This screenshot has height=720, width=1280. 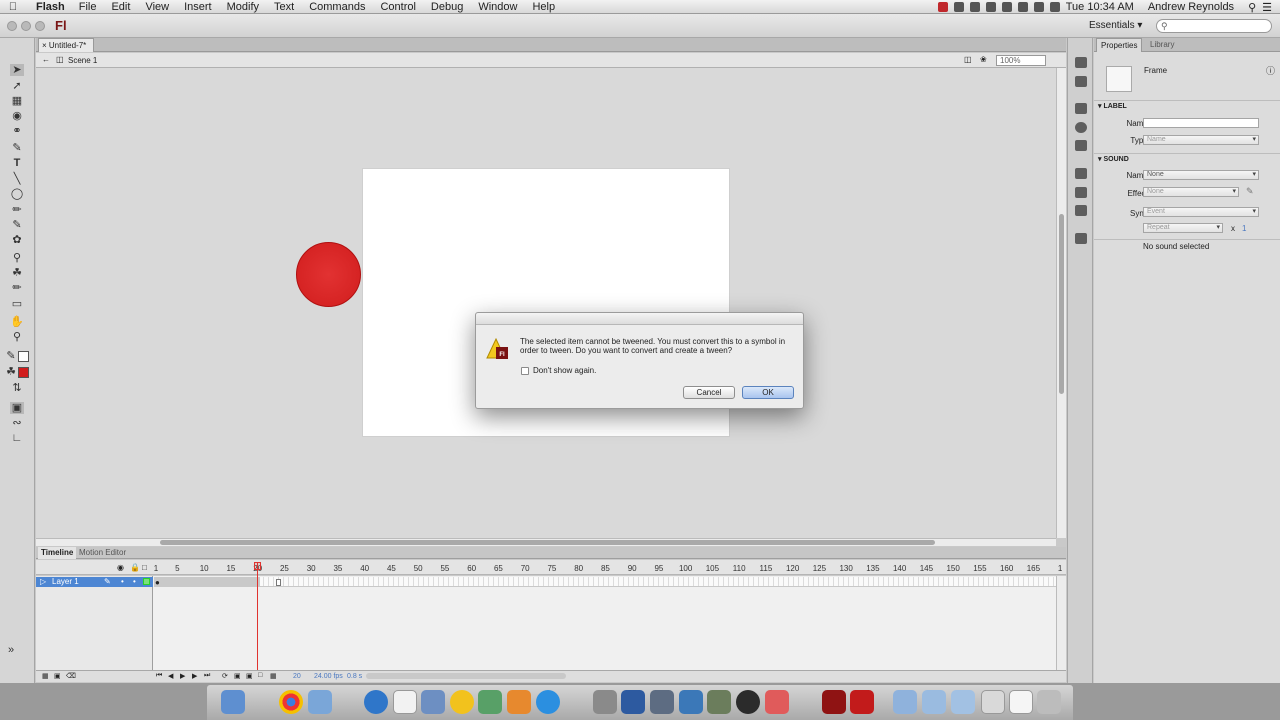 What do you see at coordinates (1201, 212) in the screenshot?
I see `sync-select: Event` at bounding box center [1201, 212].